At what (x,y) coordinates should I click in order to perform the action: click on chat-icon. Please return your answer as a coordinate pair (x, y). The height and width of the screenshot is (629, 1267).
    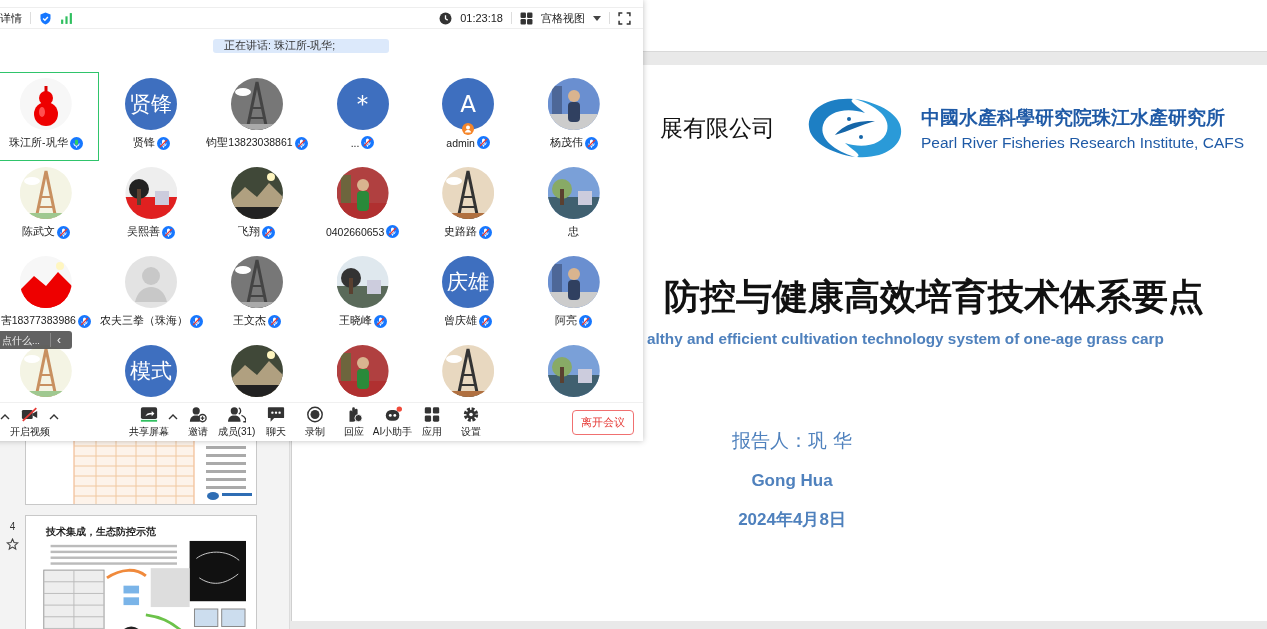
    Looking at the image, I should click on (275, 414).